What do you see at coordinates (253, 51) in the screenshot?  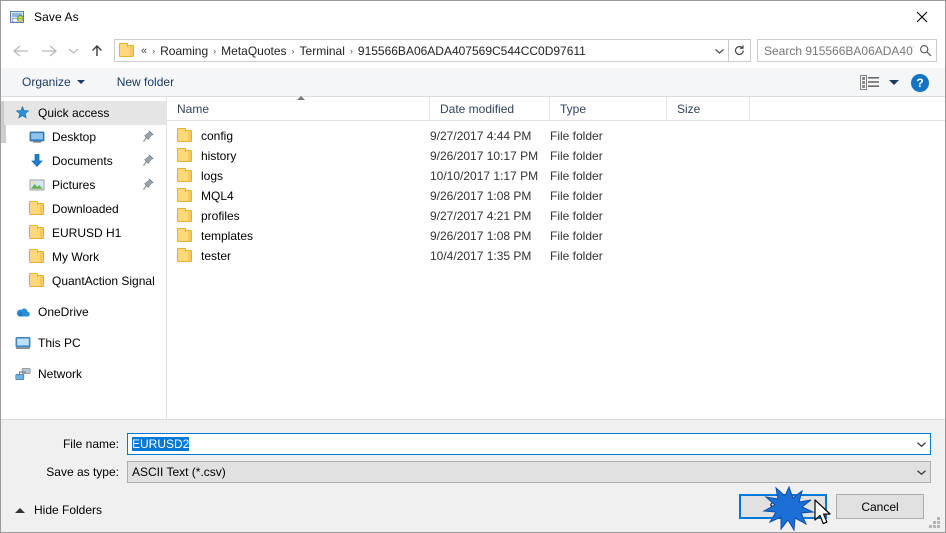 I see `breadcrumb-item-metaquotes: MetaQuotes` at bounding box center [253, 51].